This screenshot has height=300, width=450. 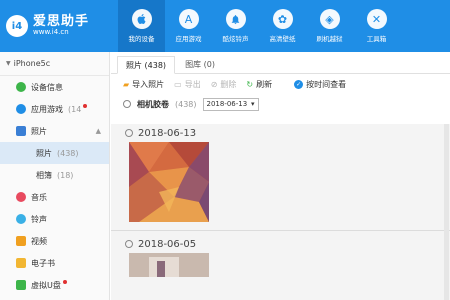 What do you see at coordinates (227, 104) in the screenshot?
I see `date-select-value: 2018-06-13` at bounding box center [227, 104].